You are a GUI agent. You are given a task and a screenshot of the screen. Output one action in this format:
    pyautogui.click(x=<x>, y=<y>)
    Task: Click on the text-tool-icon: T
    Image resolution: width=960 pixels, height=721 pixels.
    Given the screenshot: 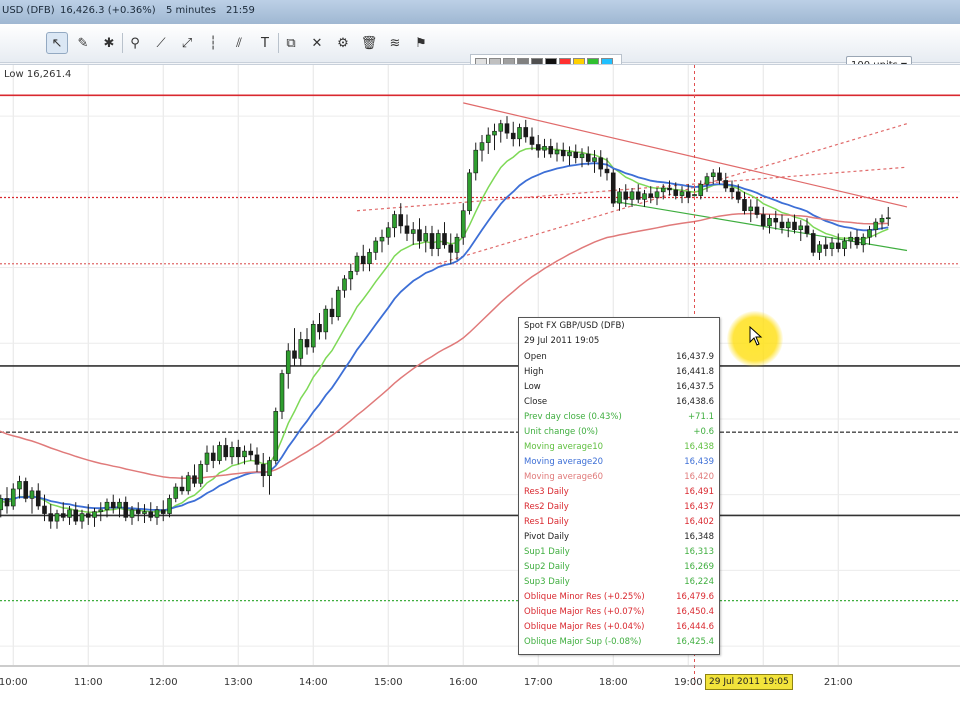 What is the action you would take?
    pyautogui.click(x=265, y=43)
    